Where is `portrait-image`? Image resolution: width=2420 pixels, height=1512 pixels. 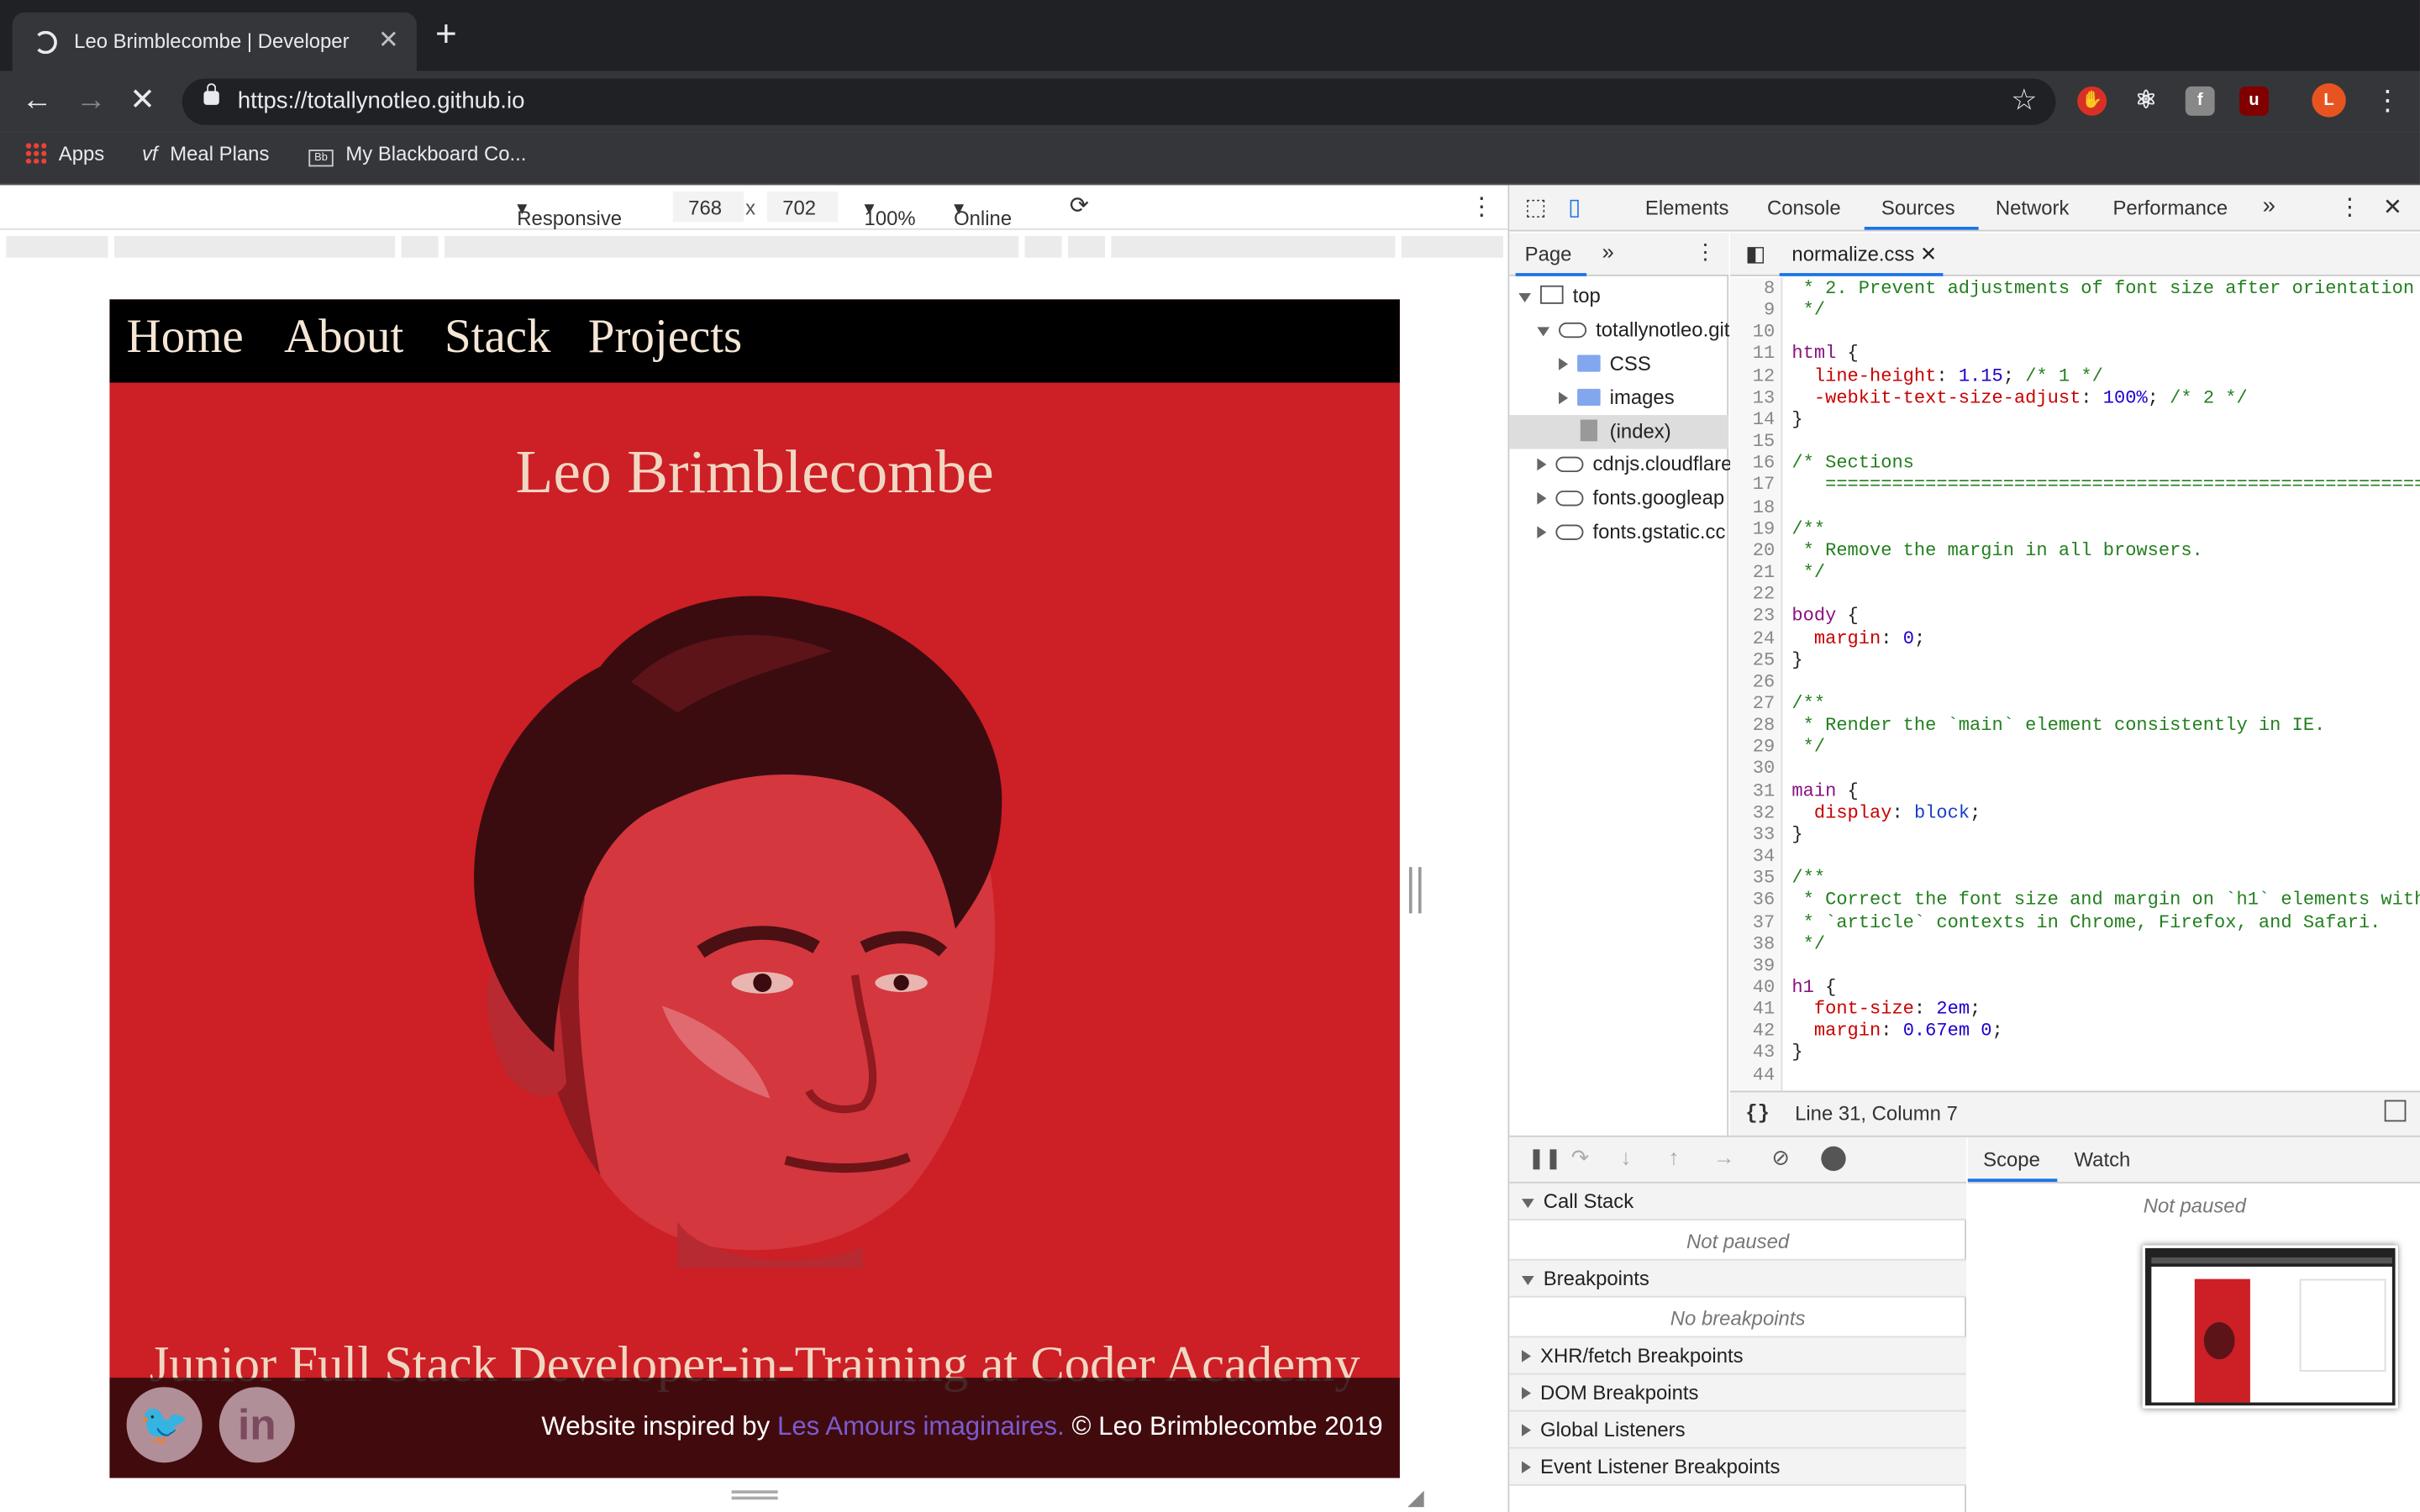
portrait-image is located at coordinates (738, 932).